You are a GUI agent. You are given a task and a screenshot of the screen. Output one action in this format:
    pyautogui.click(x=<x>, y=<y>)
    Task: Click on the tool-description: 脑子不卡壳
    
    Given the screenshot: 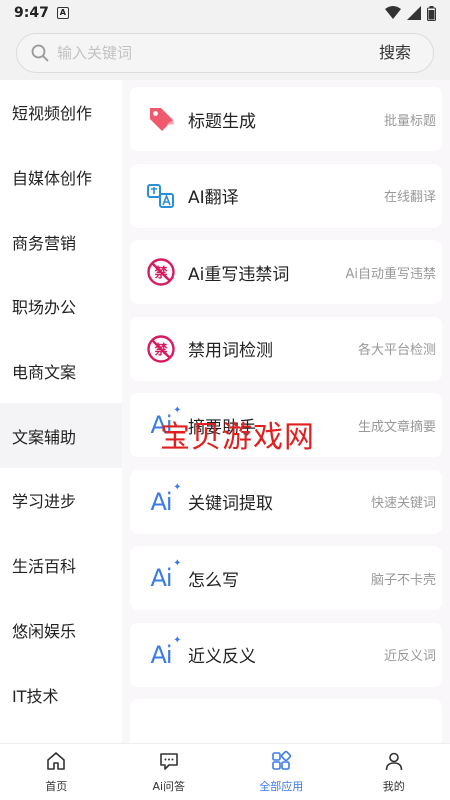 What is the action you would take?
    pyautogui.click(x=403, y=580)
    